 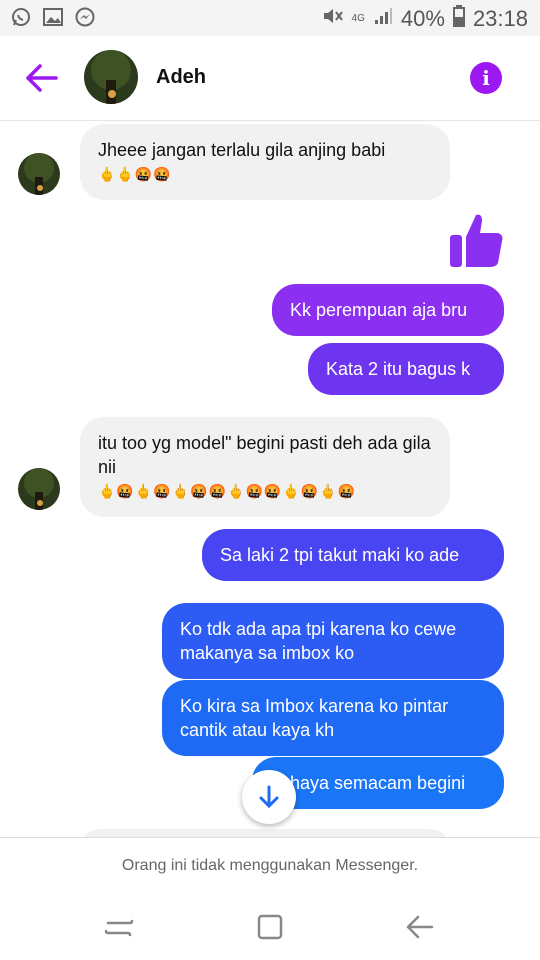 I want to click on recent-apps-icon, so click(x=120, y=927).